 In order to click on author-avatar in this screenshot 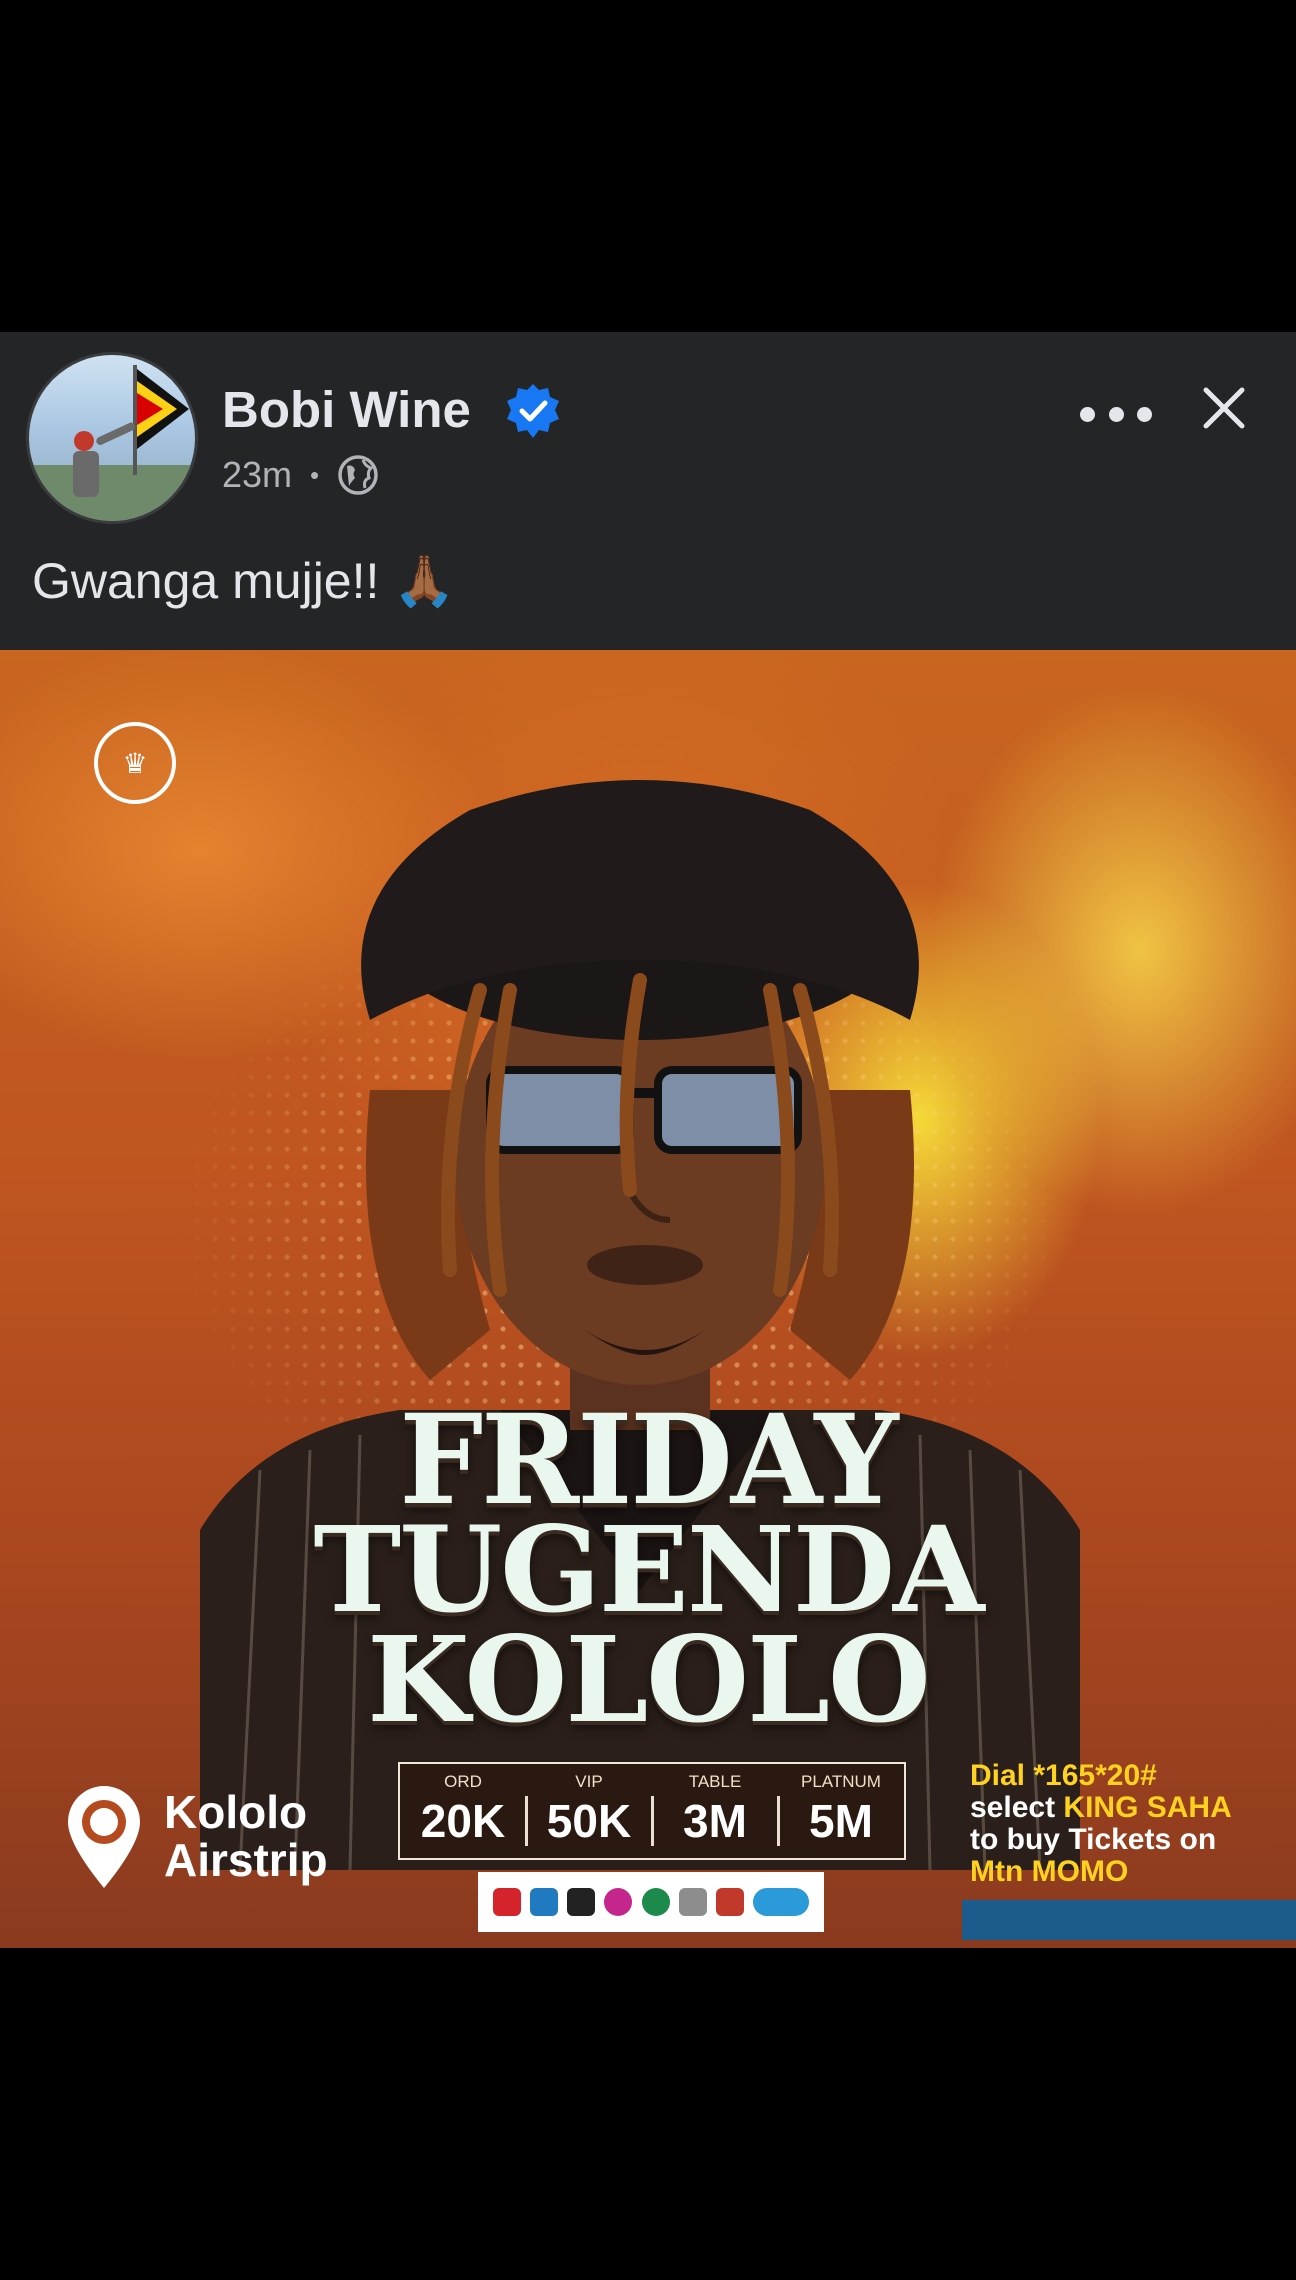, I will do `click(112, 438)`.